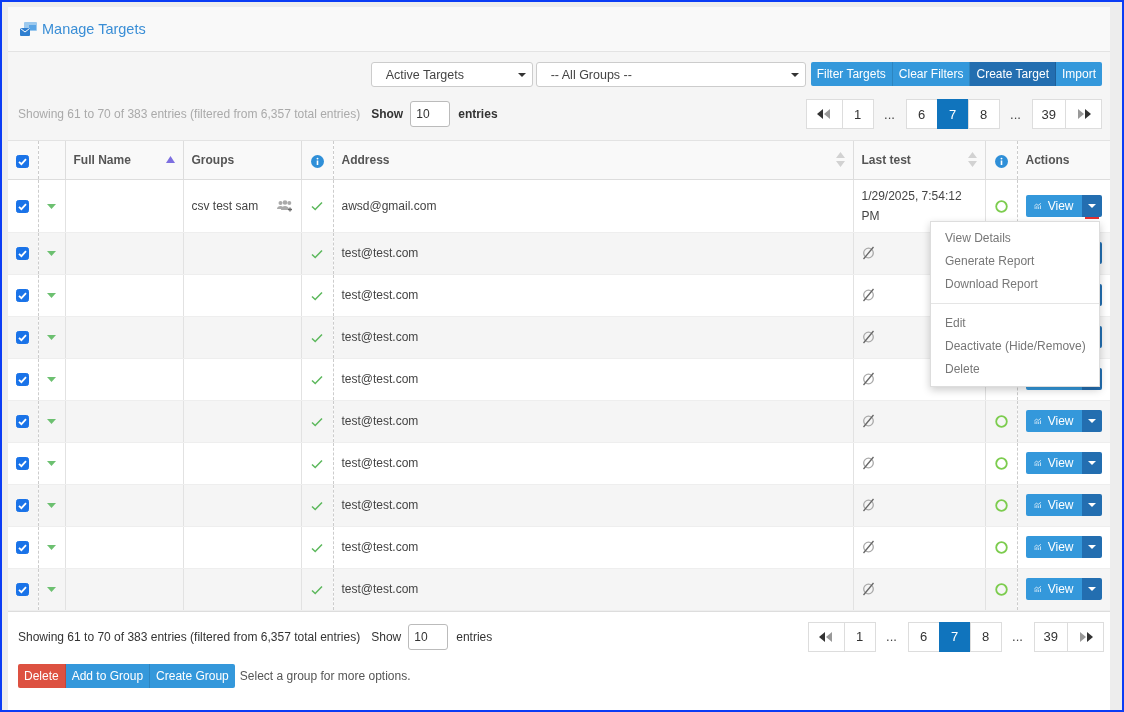  I want to click on toolbar-button: Create Target, so click(1013, 74).